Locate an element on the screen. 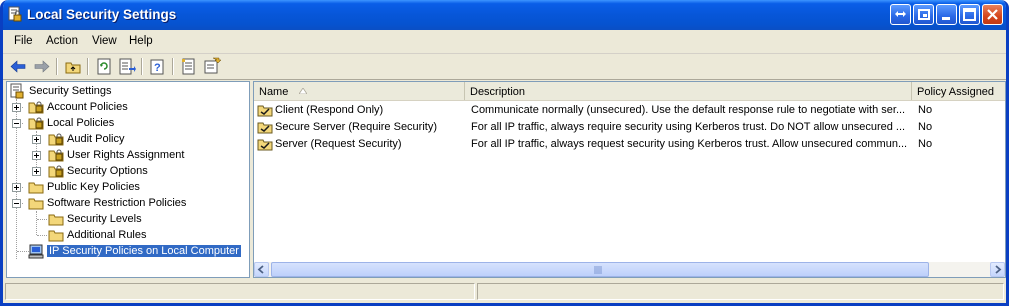 The width and height of the screenshot is (1009, 306). tree-node-label: Local Policies is located at coordinates (81, 123).